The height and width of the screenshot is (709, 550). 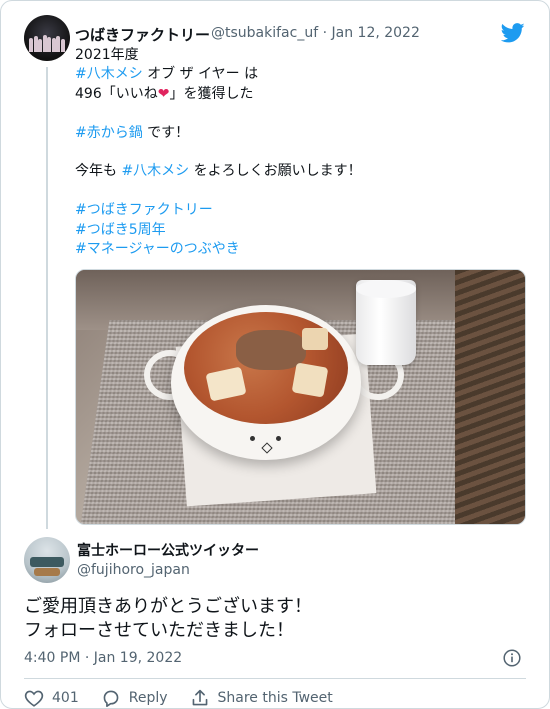 What do you see at coordinates (295, 249) in the screenshot?
I see `tweet-line: #マネージャーのつぶやき` at bounding box center [295, 249].